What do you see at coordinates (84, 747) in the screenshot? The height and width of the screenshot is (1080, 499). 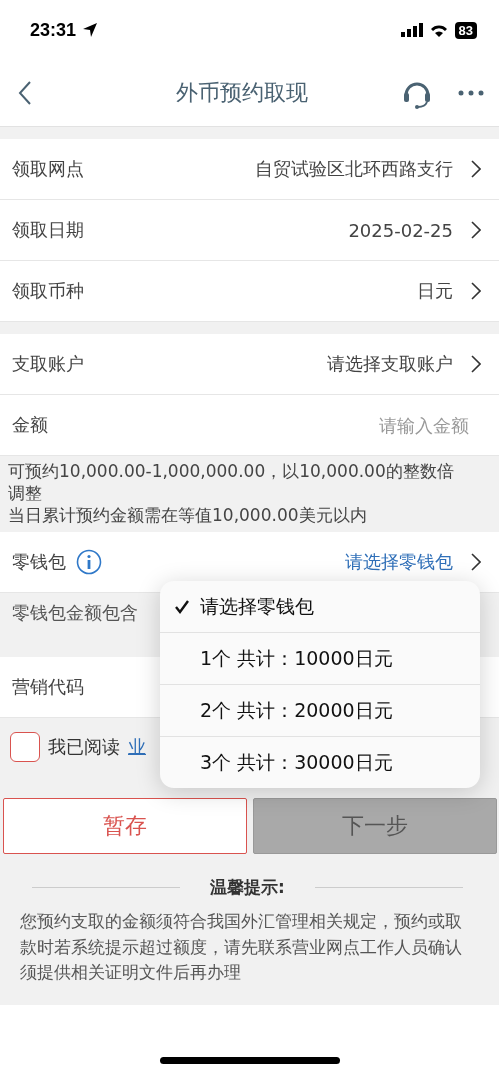 I see `agree-text: 我已阅读` at bounding box center [84, 747].